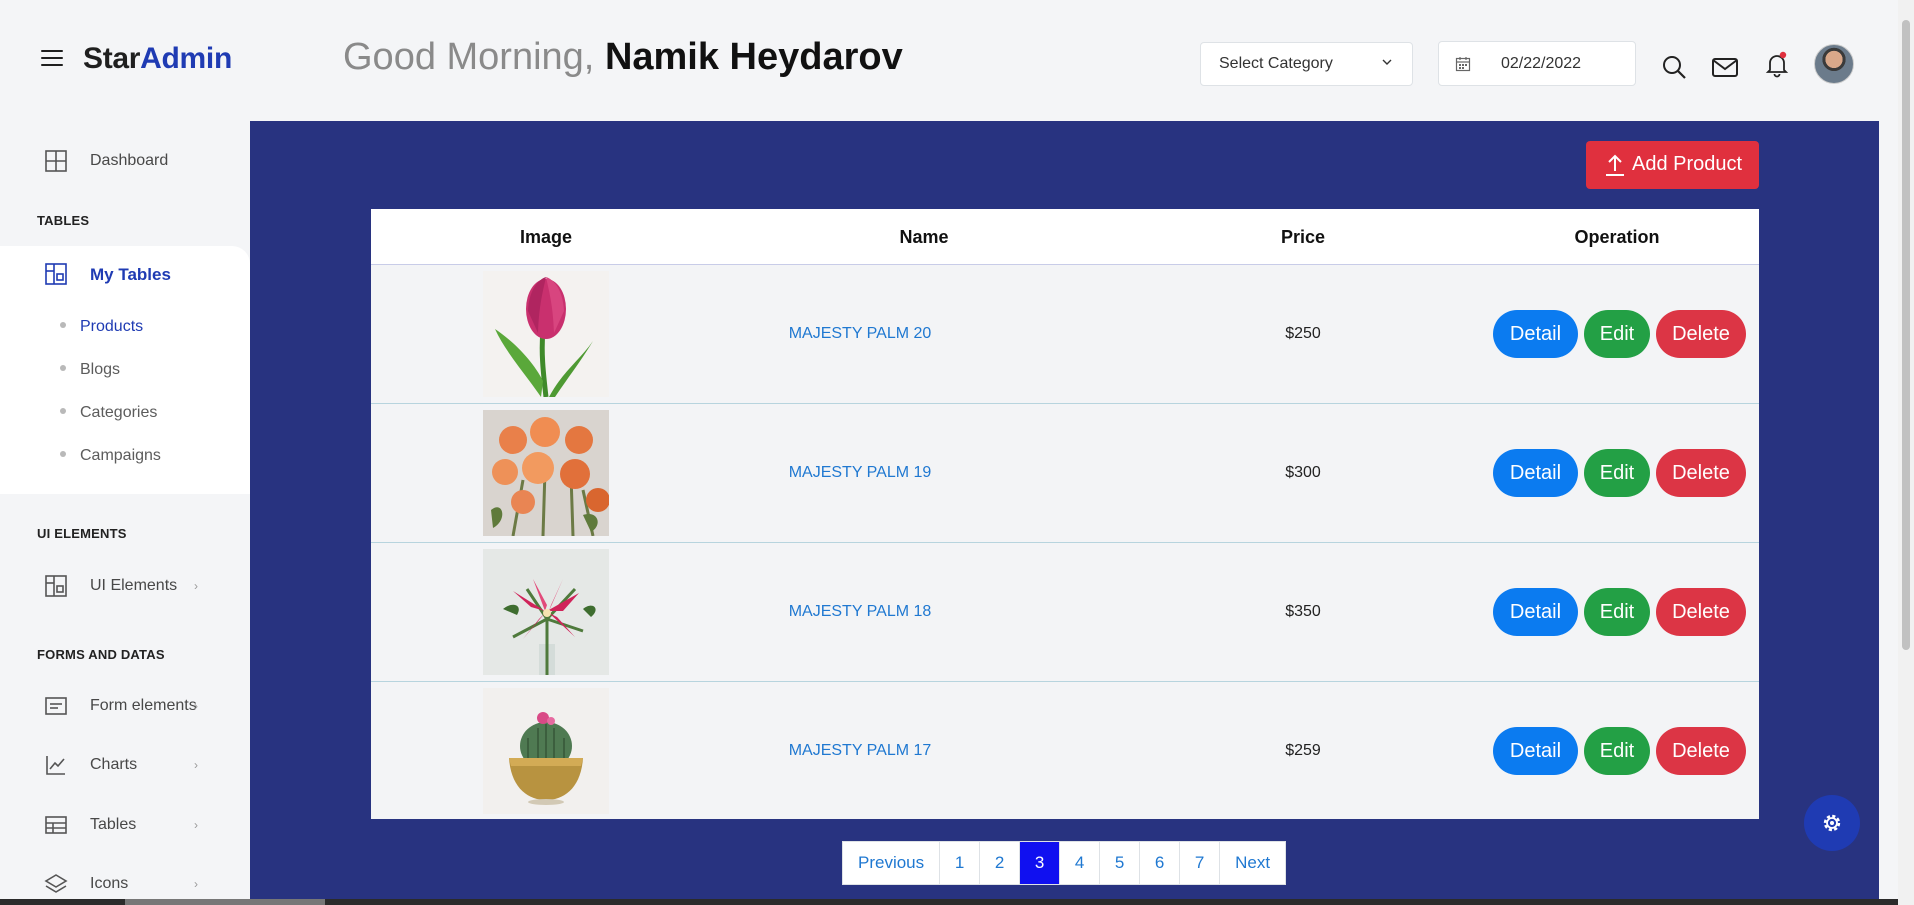 The image size is (1914, 905). Describe the element at coordinates (1617, 237) in the screenshot. I see `column-header-operation: Operation` at that location.